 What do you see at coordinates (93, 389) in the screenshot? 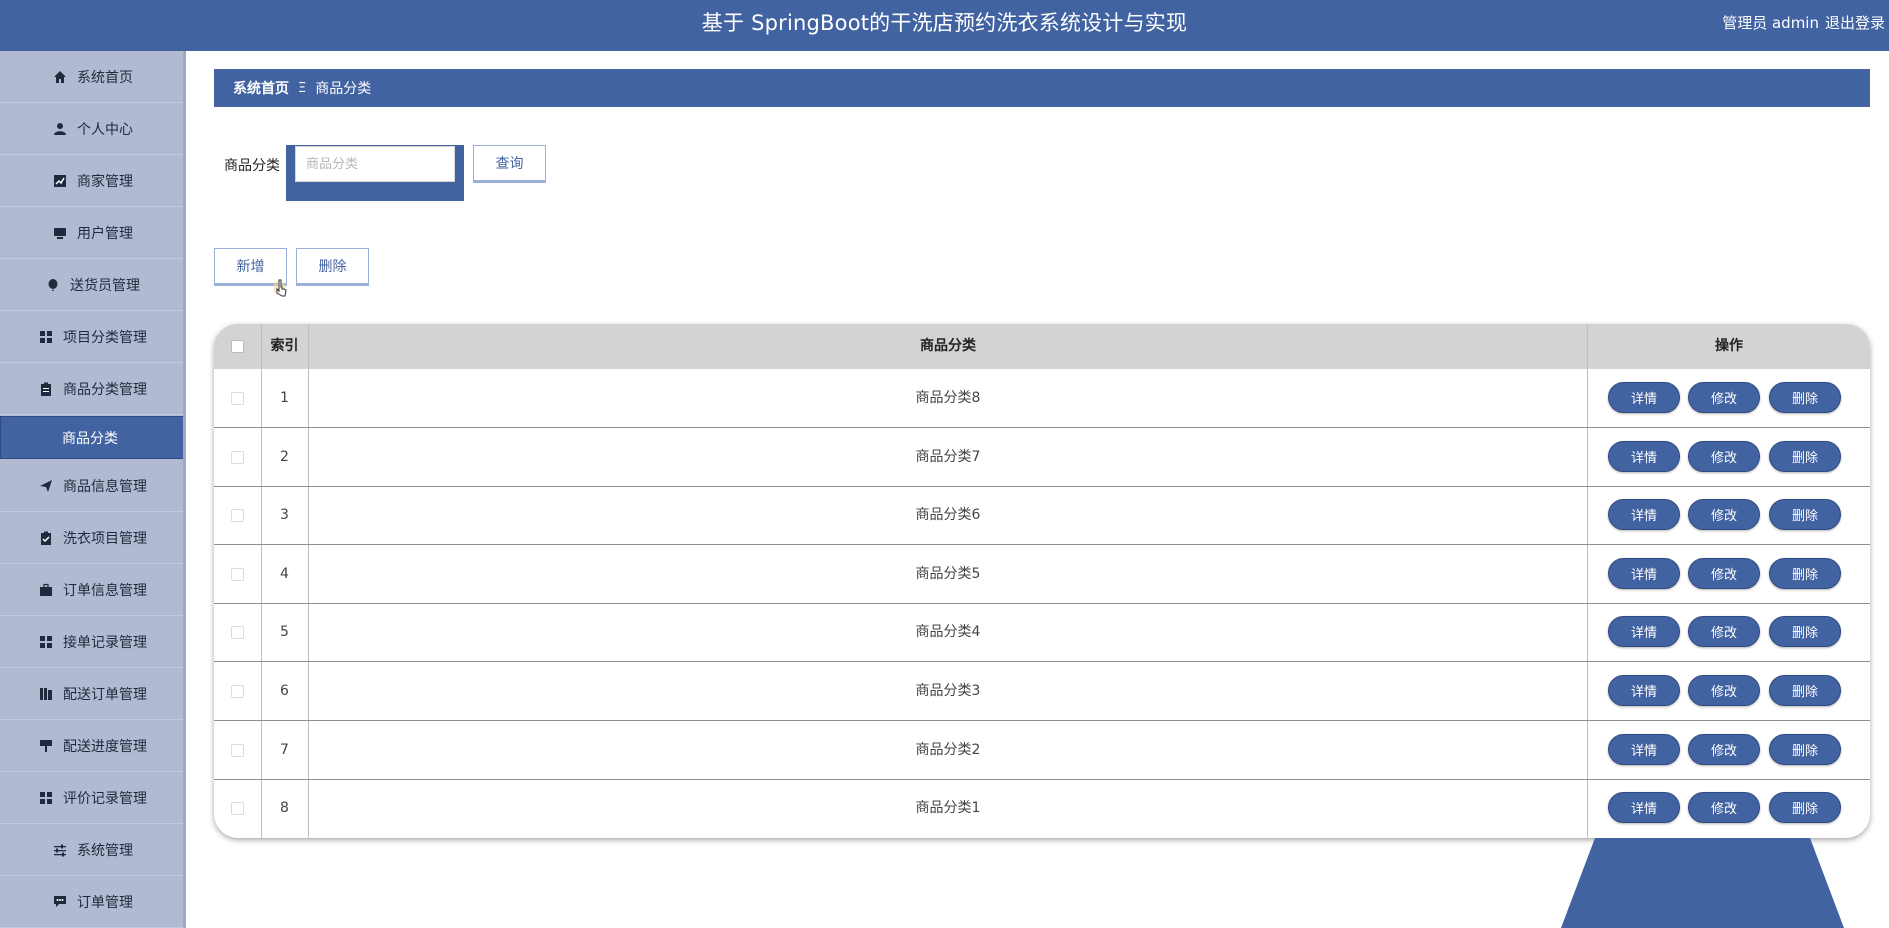
I see `sidebar-item-7: 商品分类管理` at bounding box center [93, 389].